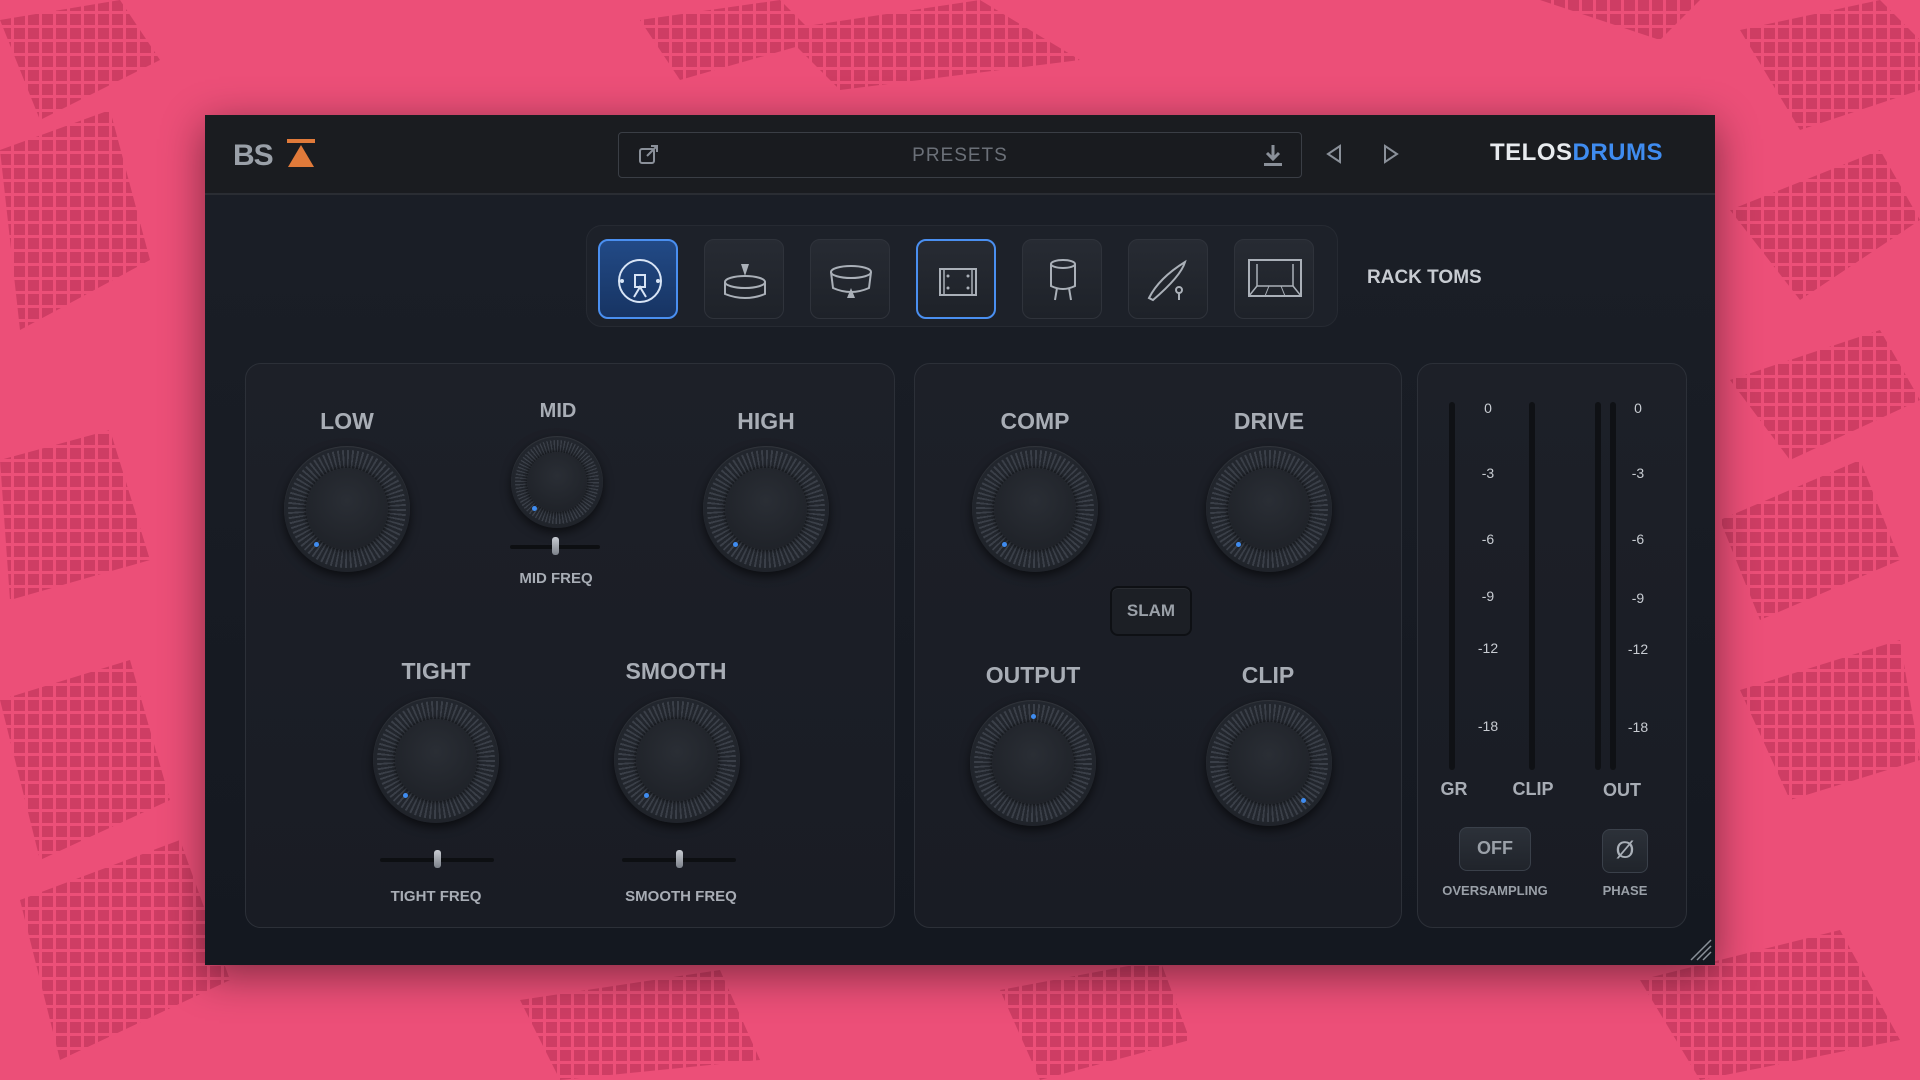 Image resolution: width=1920 pixels, height=1080 pixels. Describe the element at coordinates (556, 578) in the screenshot. I see `mid-freq-label: MID FREQ` at that location.